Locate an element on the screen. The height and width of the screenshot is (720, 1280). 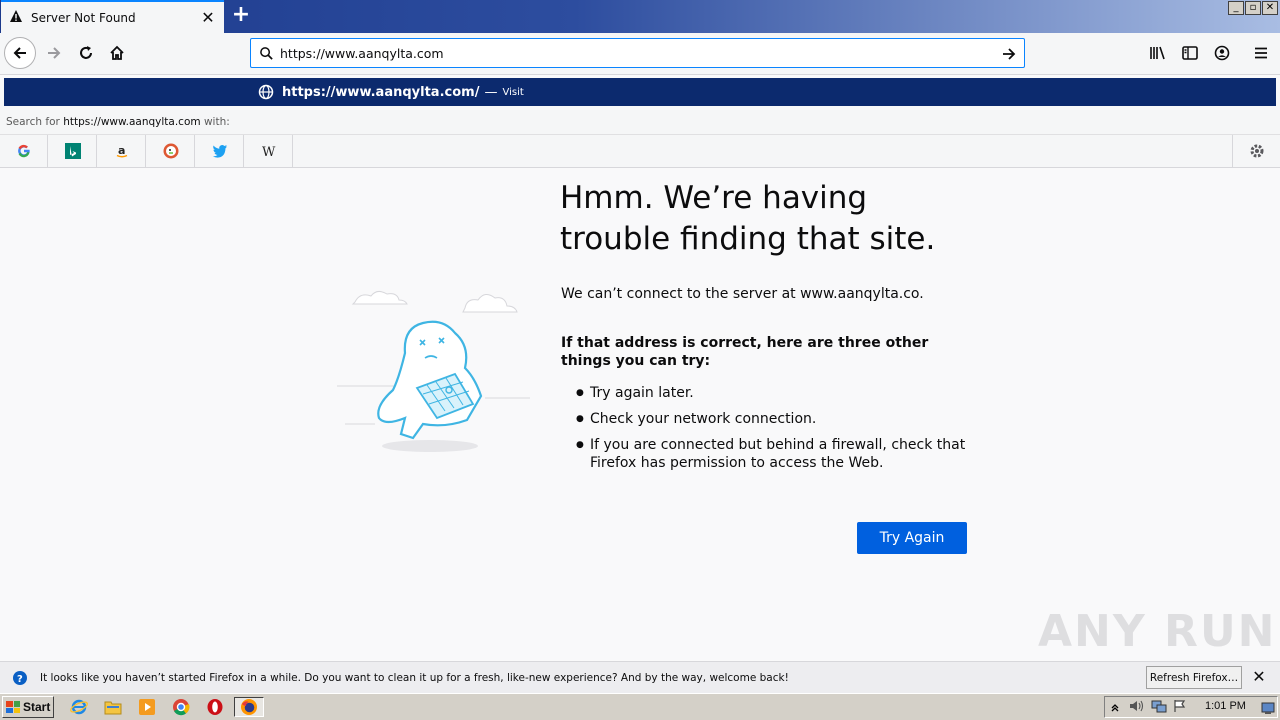
hamburger-icon is located at coordinates (1261, 53).